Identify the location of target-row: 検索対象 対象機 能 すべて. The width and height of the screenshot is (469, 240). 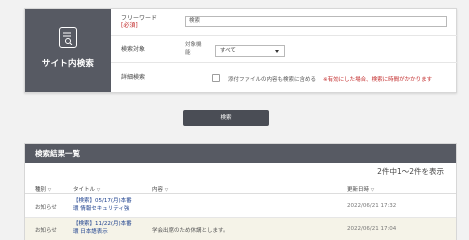
(284, 49).